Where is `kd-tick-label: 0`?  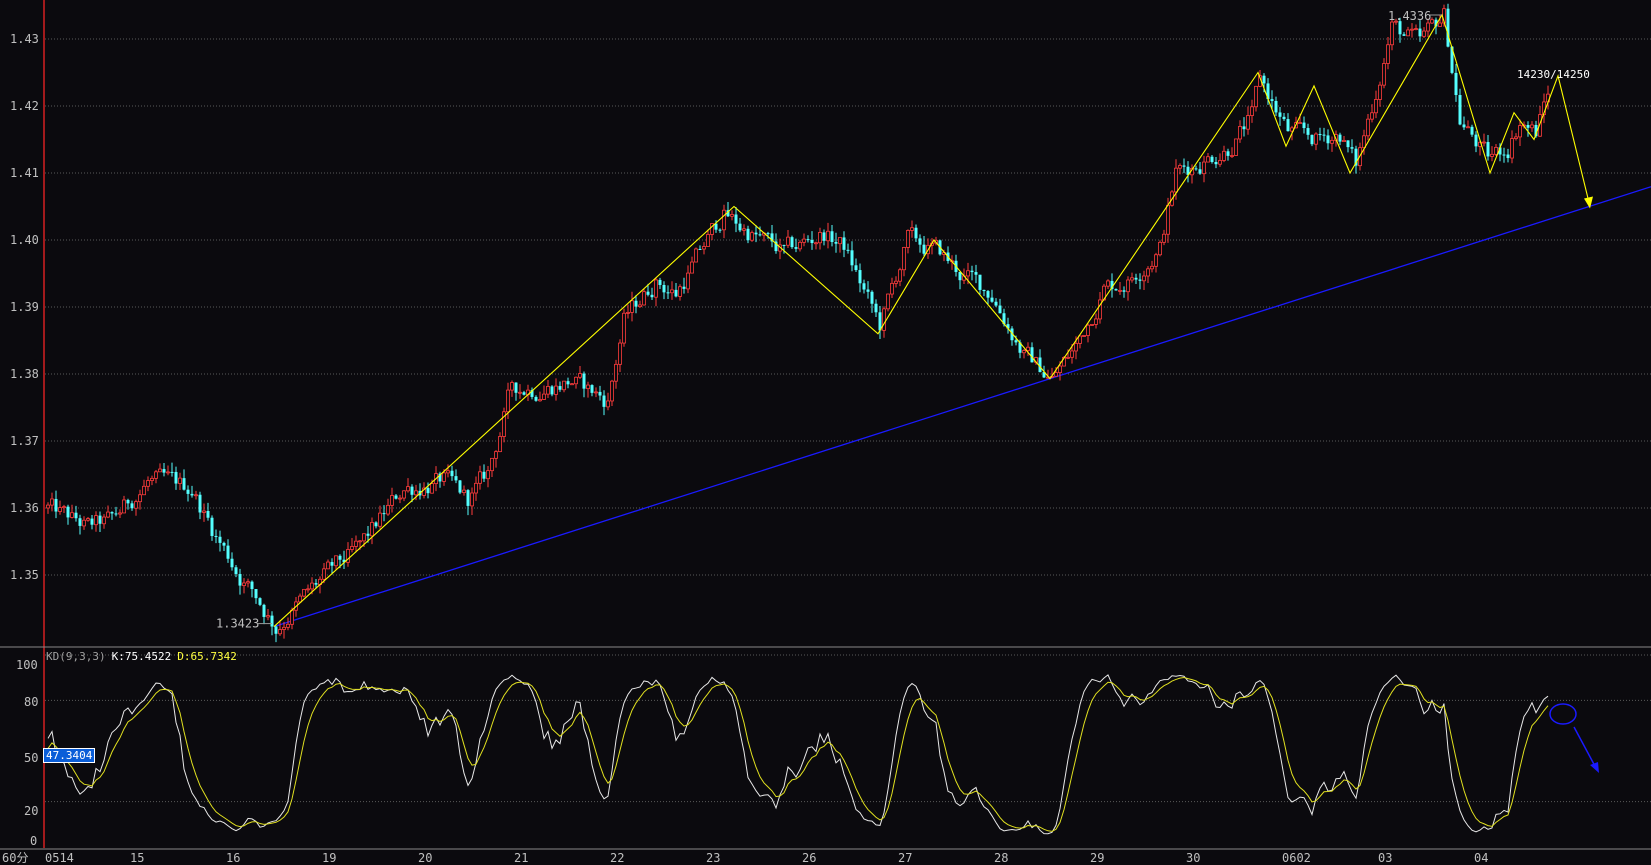
kd-tick-label: 0 is located at coordinates (33, 841).